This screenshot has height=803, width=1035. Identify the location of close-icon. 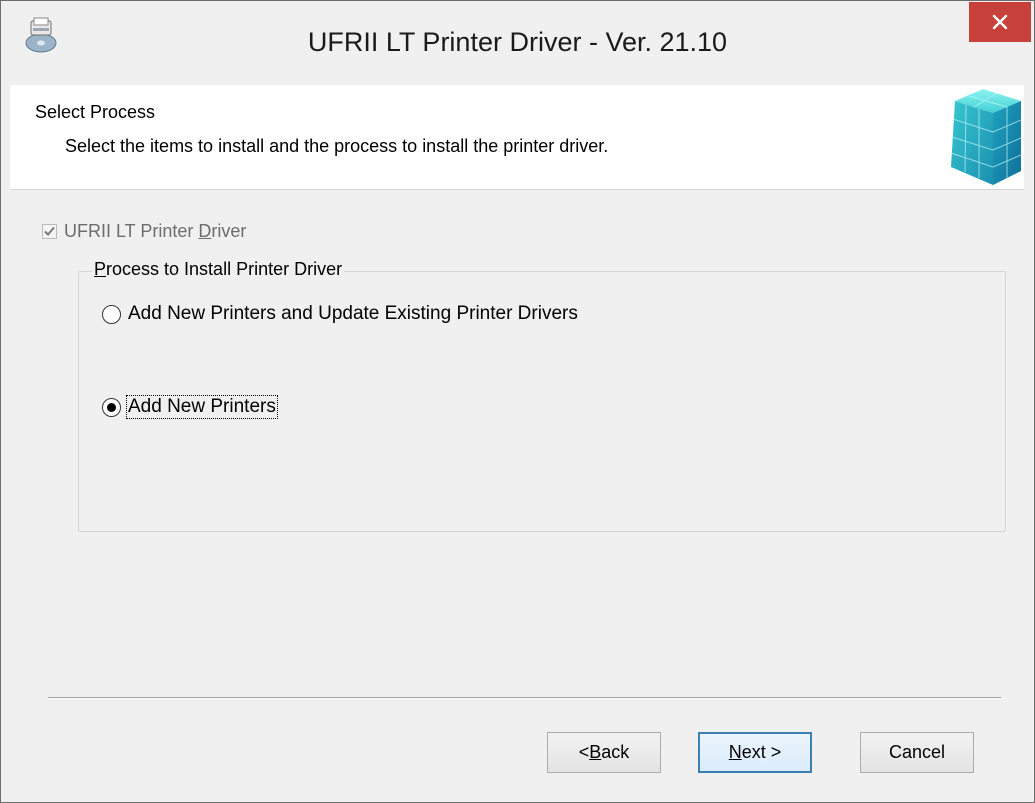
(1000, 22).